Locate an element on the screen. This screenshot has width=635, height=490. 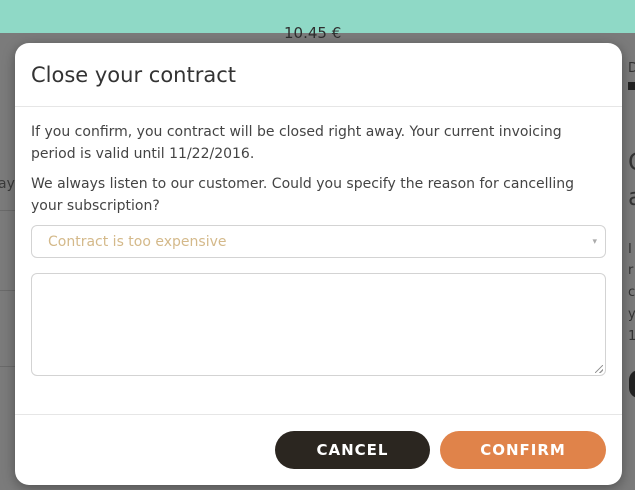
chevron-down-icon: ▾ is located at coordinates (594, 241).